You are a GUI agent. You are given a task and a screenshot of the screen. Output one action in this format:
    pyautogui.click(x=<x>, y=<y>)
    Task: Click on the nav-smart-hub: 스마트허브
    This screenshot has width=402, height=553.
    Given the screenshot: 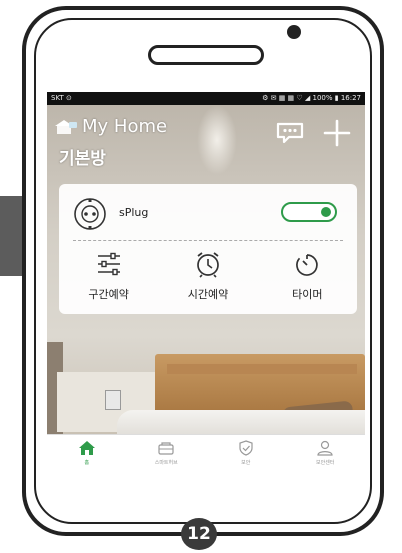 What is the action you would take?
    pyautogui.click(x=167, y=452)
    